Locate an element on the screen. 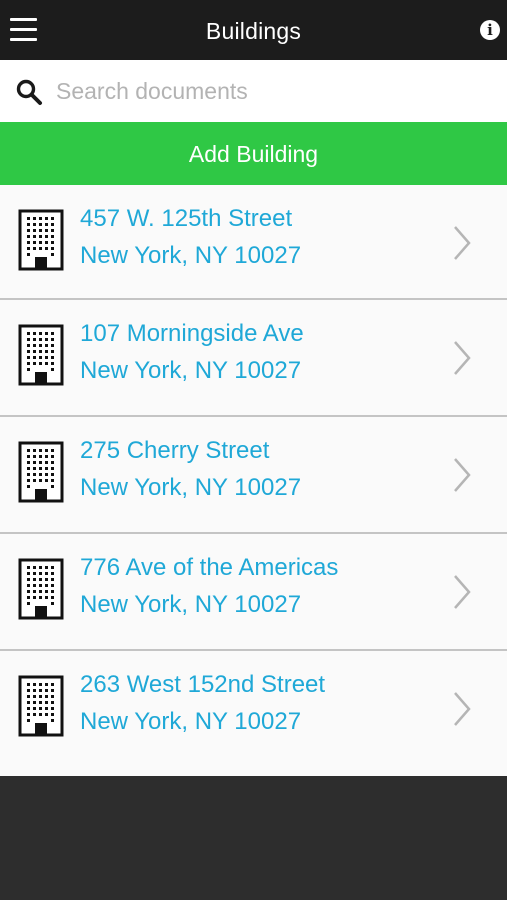 This screenshot has height=900, width=507. building-row: 457 W. 125th Street New York, NY 10027 is located at coordinates (253, 242).